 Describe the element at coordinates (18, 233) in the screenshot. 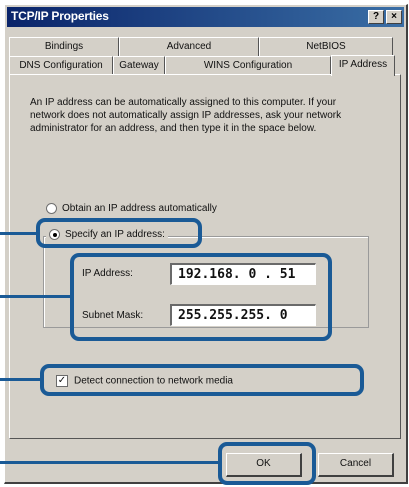

I see `callout-specify-line` at that location.